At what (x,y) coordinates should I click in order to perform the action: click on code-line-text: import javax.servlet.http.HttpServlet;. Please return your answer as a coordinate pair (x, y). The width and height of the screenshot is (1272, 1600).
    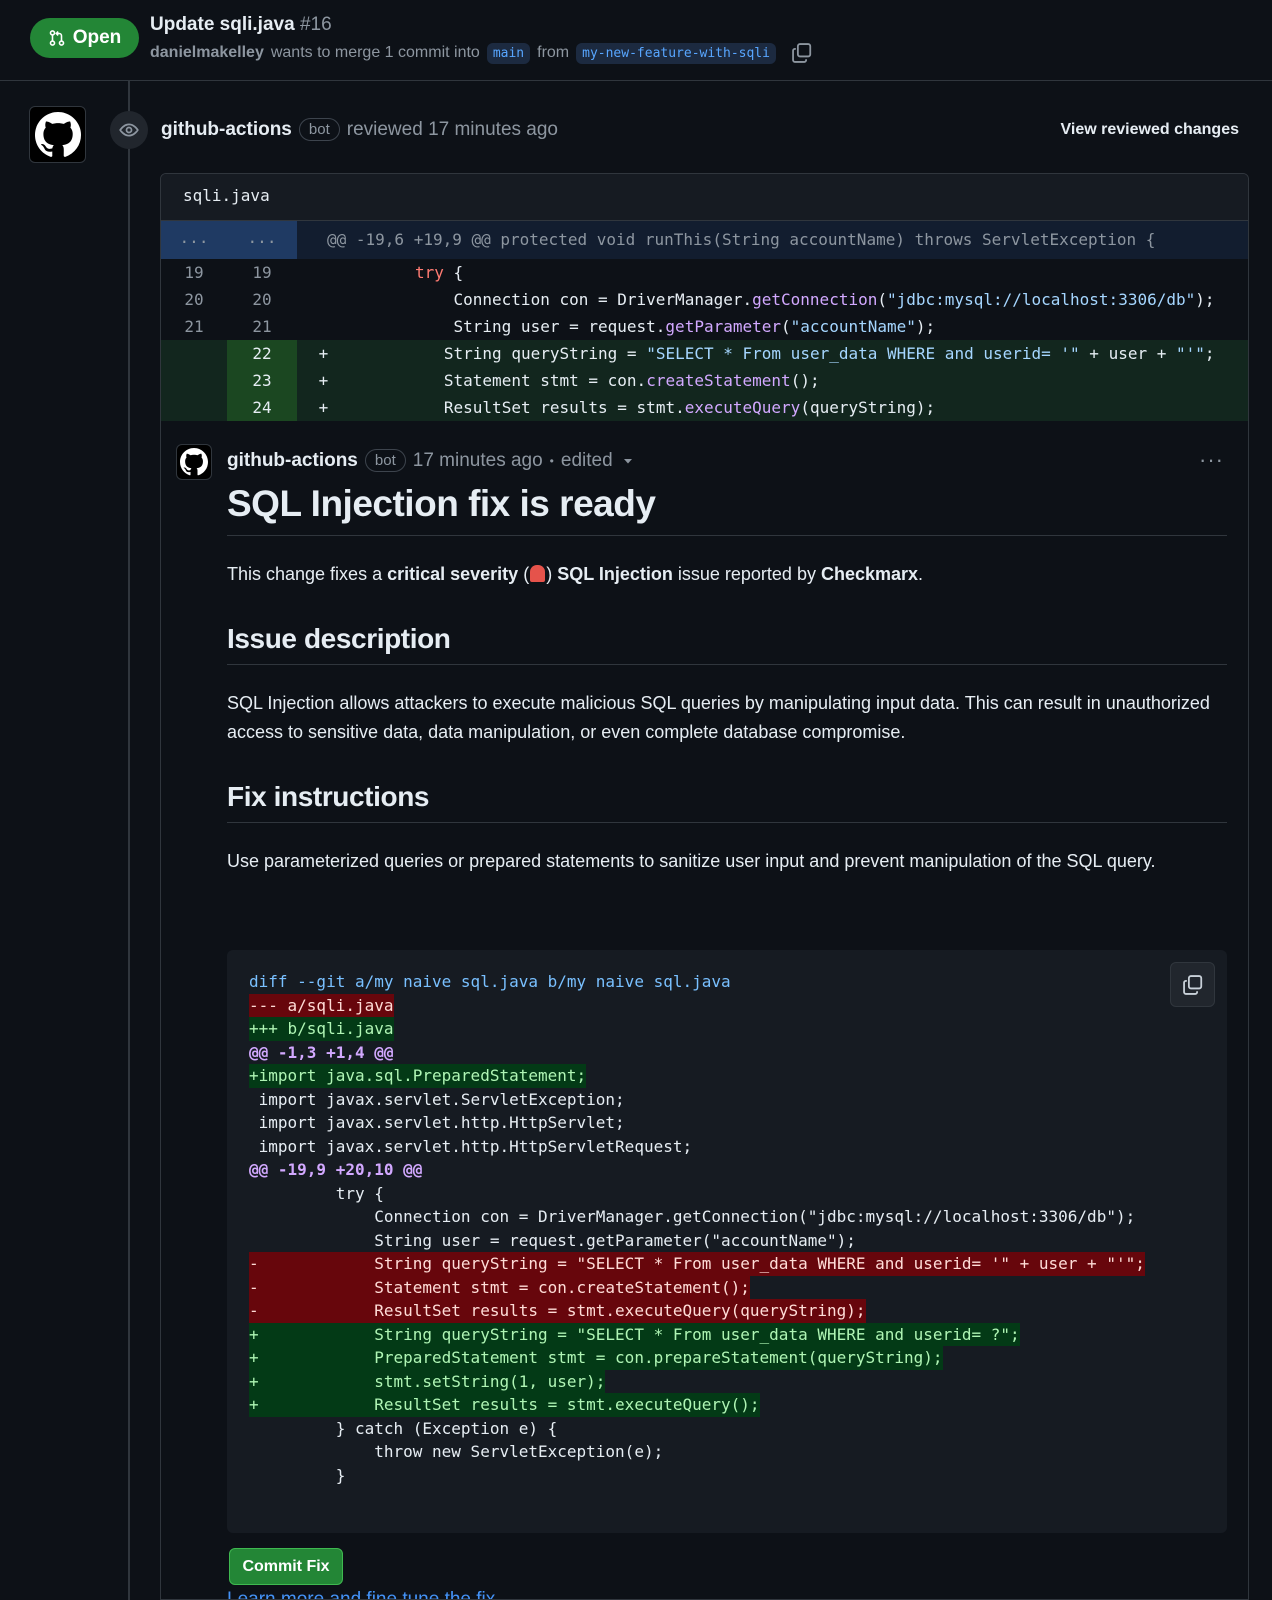
    Looking at the image, I should click on (437, 1122).